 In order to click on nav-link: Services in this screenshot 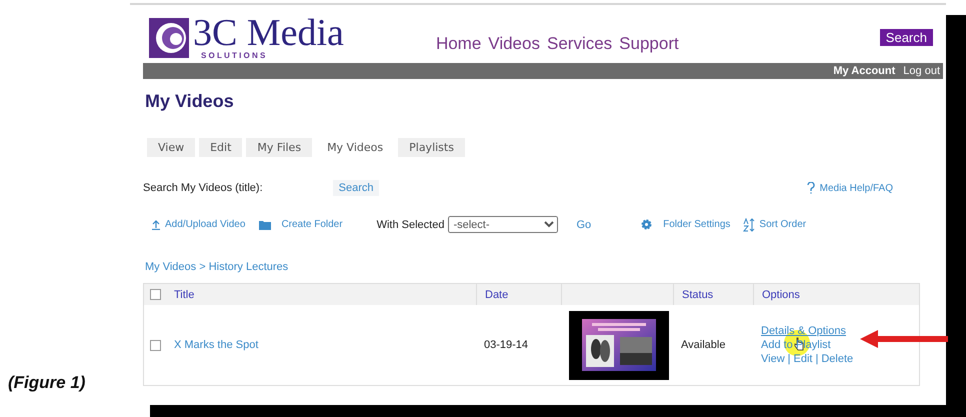, I will do `click(579, 44)`.